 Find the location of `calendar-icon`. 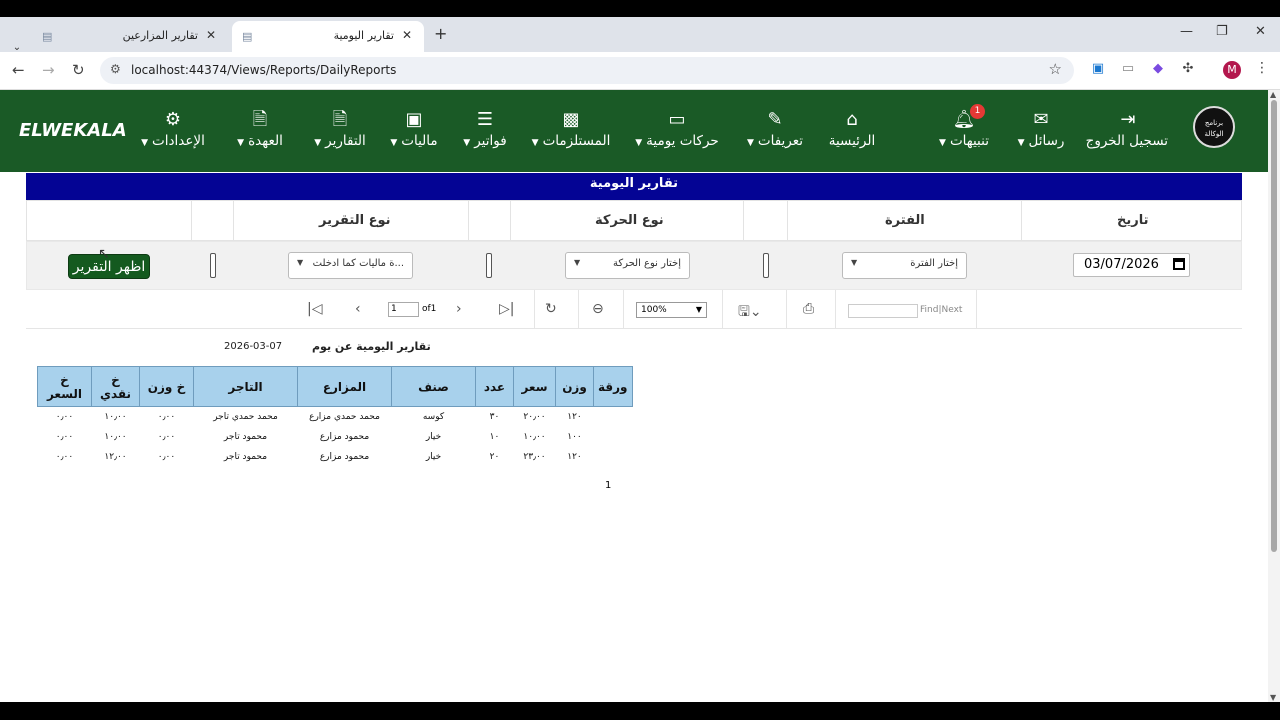

calendar-icon is located at coordinates (1179, 264).